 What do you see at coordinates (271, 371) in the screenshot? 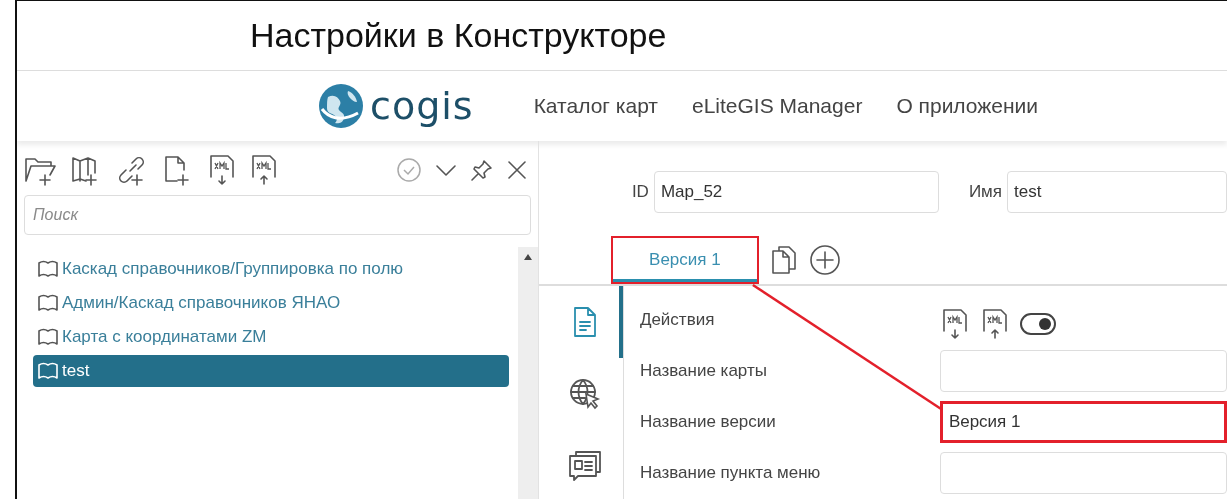
I see `tree-item: test` at bounding box center [271, 371].